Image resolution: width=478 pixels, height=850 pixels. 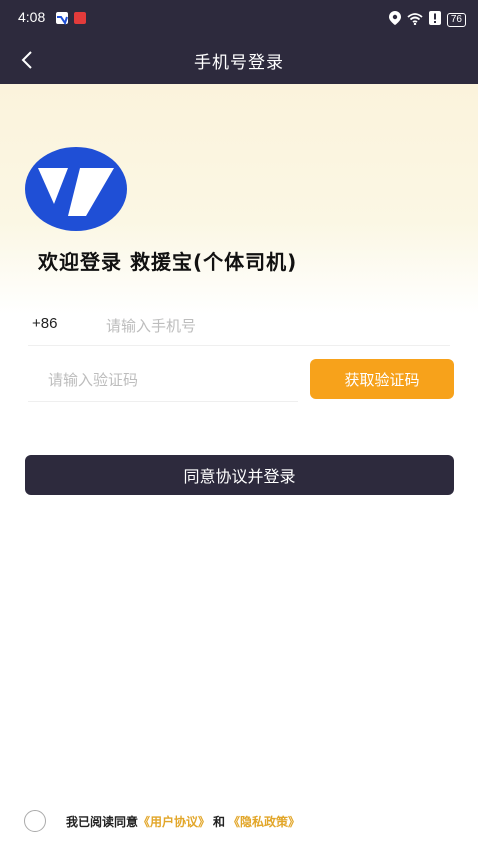 I want to click on alert-icon, so click(x=434, y=19).